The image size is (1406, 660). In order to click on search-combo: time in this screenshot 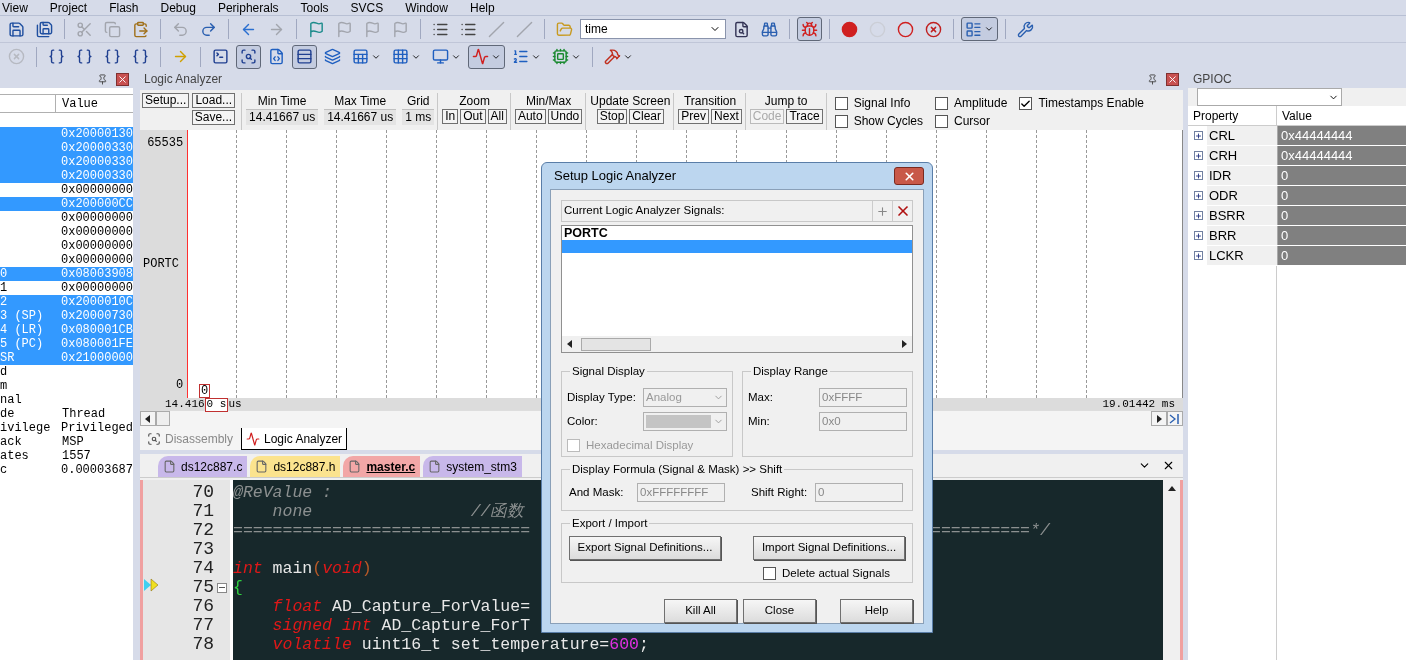, I will do `click(653, 29)`.